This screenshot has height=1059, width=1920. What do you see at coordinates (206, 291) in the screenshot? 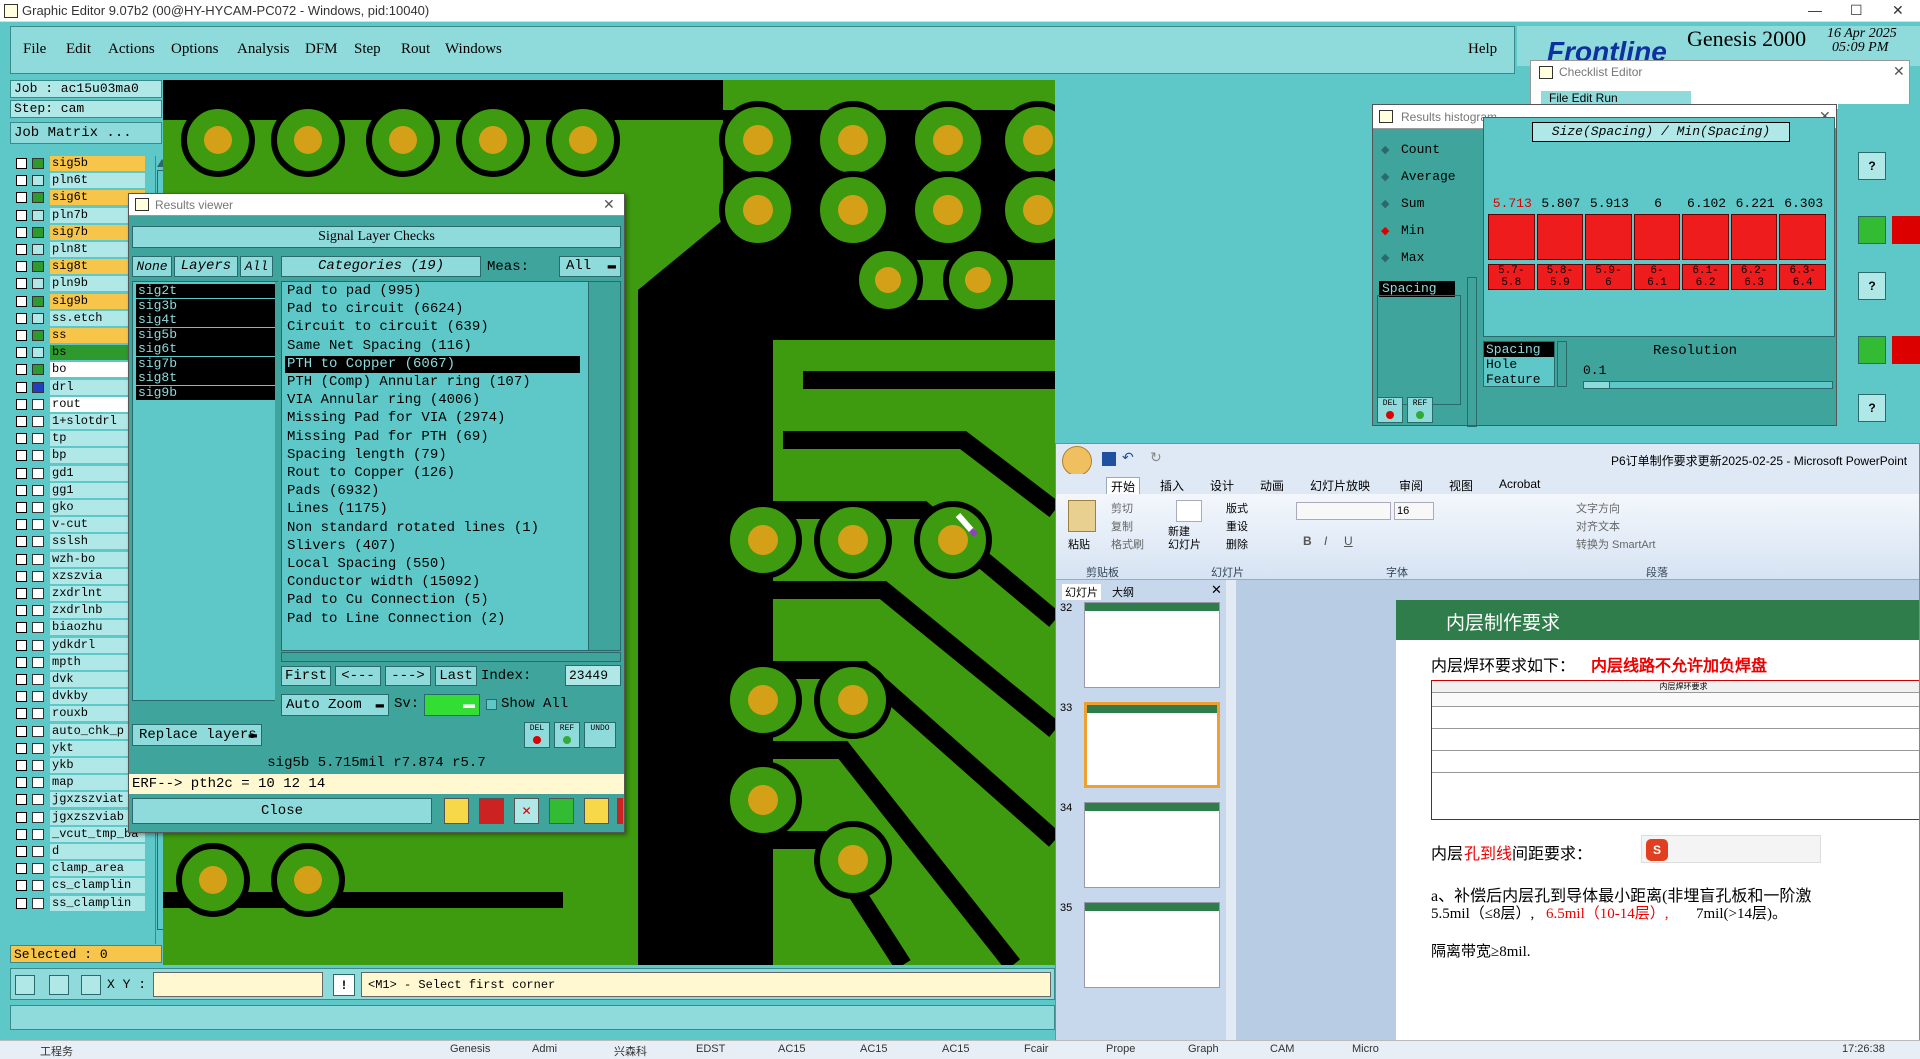
I see `result-layer-item: sig2t` at bounding box center [206, 291].